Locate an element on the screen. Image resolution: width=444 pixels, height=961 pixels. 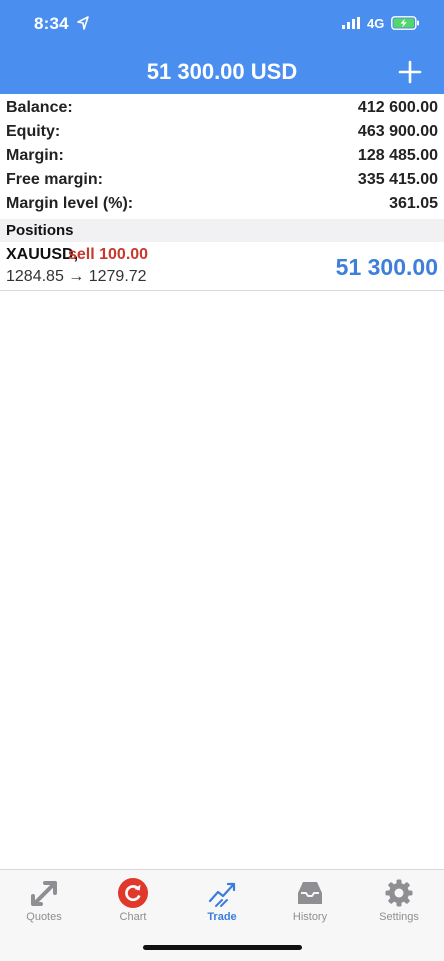
add-order-button is located at coordinates (410, 72).